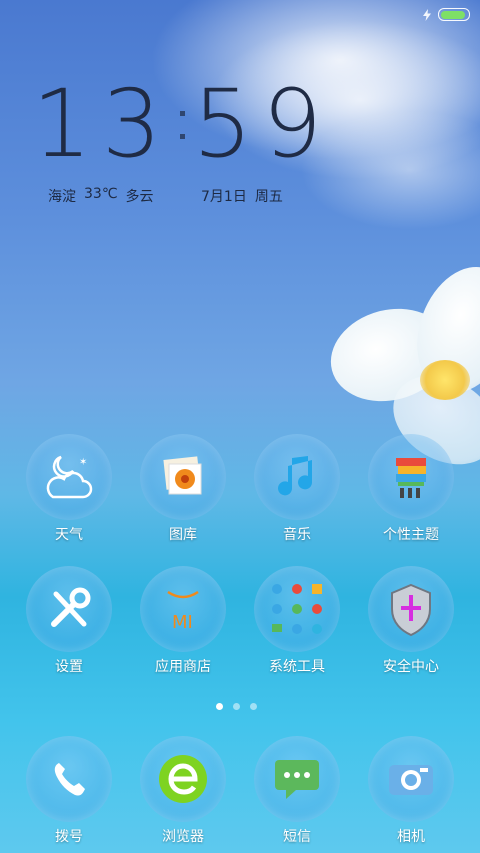 This screenshot has height=853, width=480. I want to click on phone-icon, so click(69, 779).